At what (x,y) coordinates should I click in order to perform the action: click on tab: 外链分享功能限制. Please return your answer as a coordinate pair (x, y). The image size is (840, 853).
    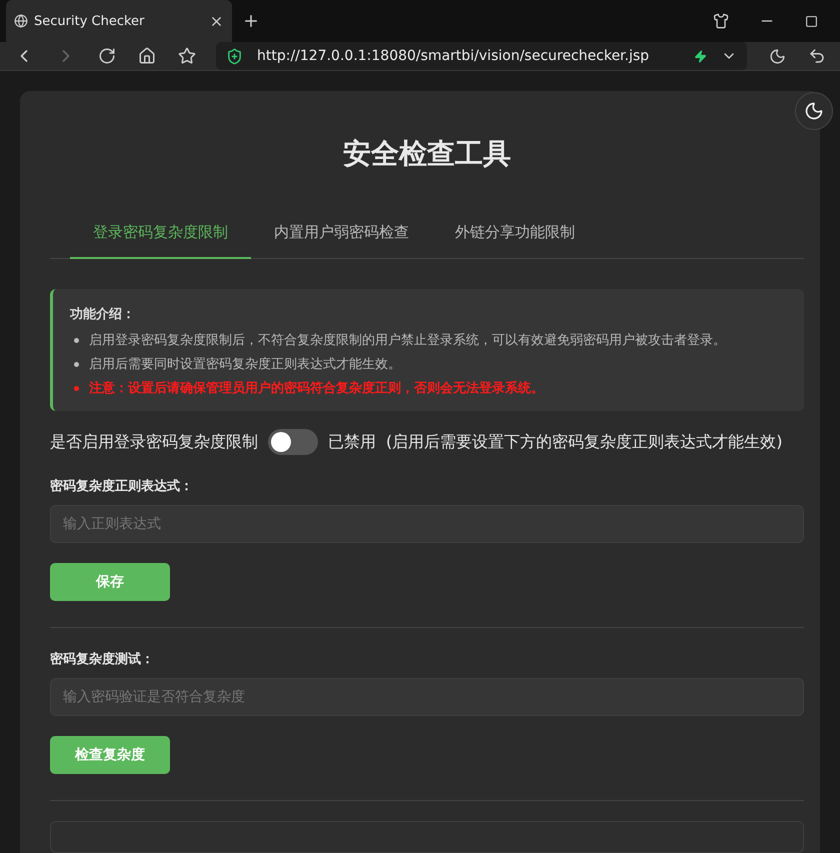
    Looking at the image, I should click on (515, 236).